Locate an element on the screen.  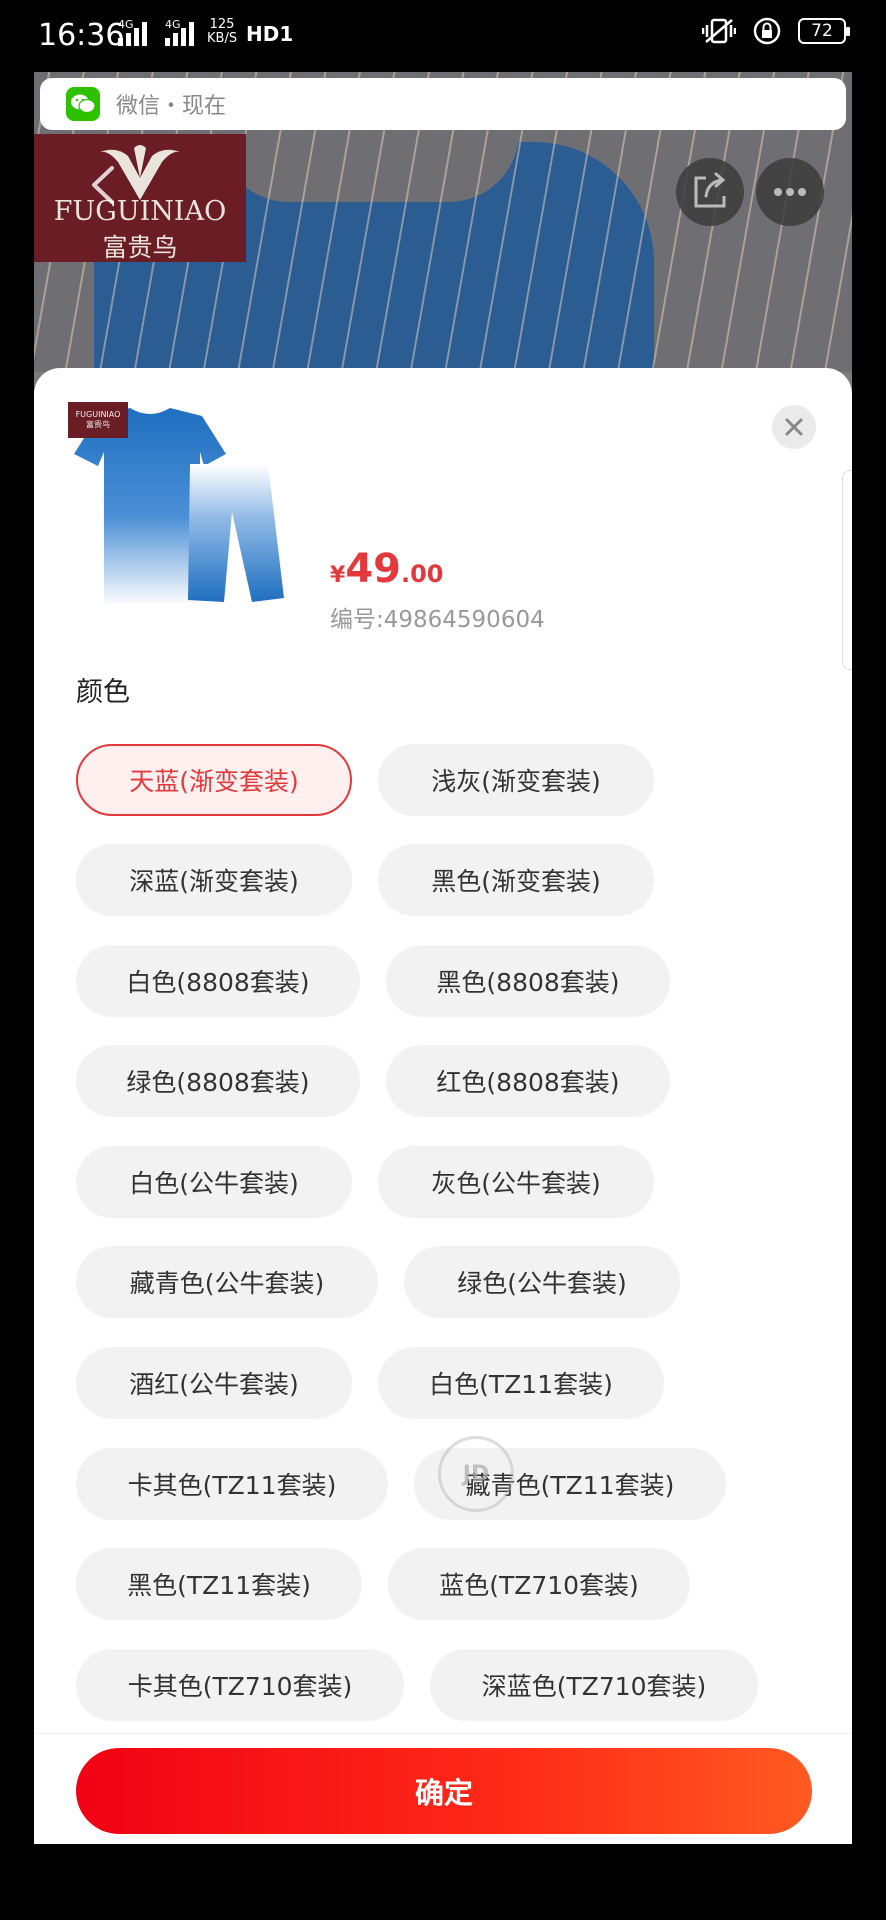
signal-indicators: 4G 4G is located at coordinates (156, 32).